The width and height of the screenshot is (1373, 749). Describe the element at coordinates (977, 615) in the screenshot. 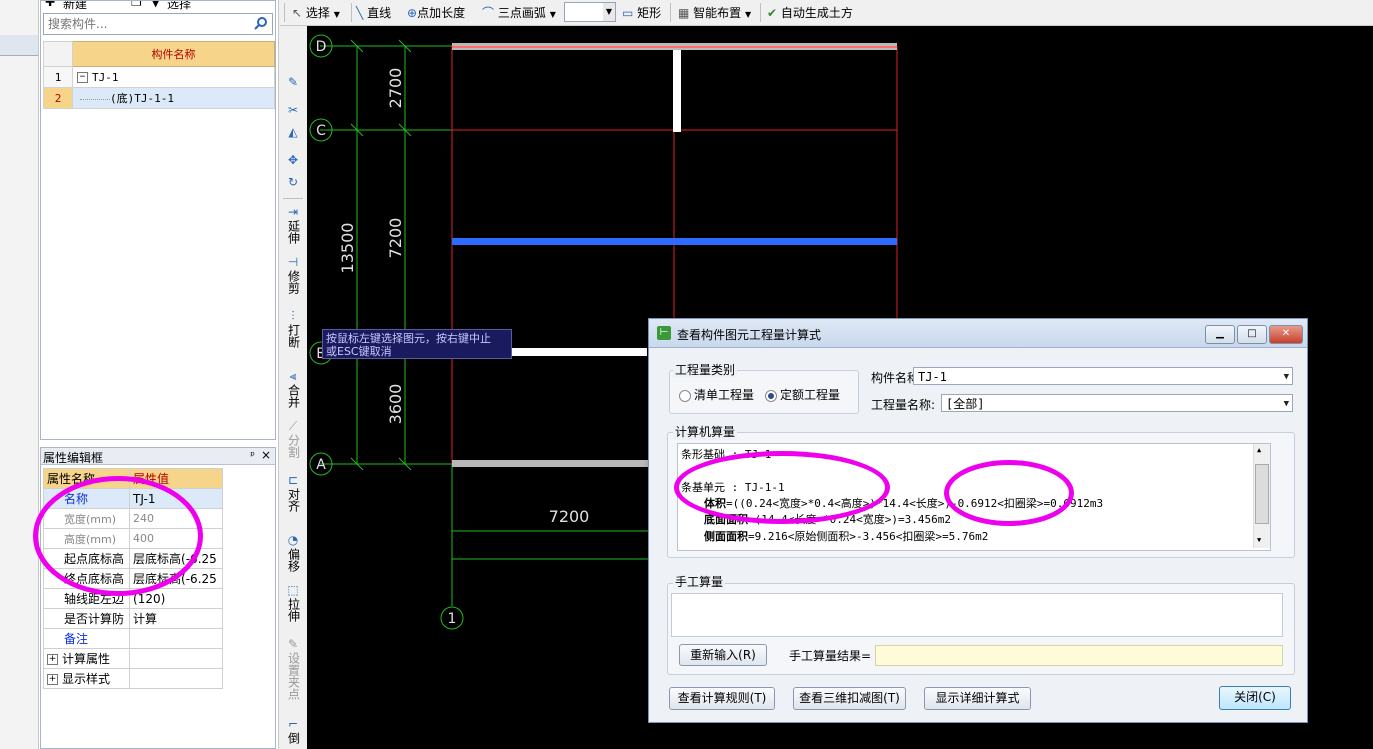

I see `manual-calc-input` at that location.